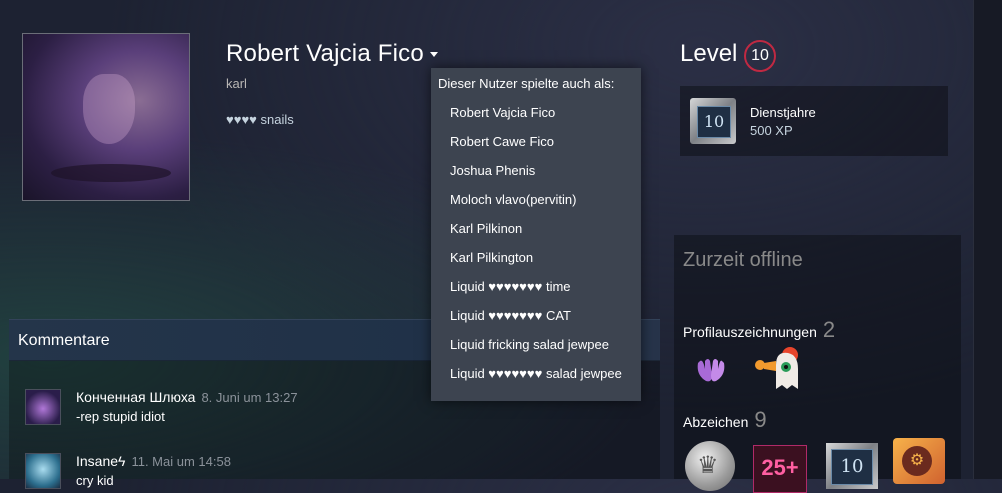 The image size is (1002, 493). I want to click on comment-date: 11. Mai um 14:58, so click(181, 461).